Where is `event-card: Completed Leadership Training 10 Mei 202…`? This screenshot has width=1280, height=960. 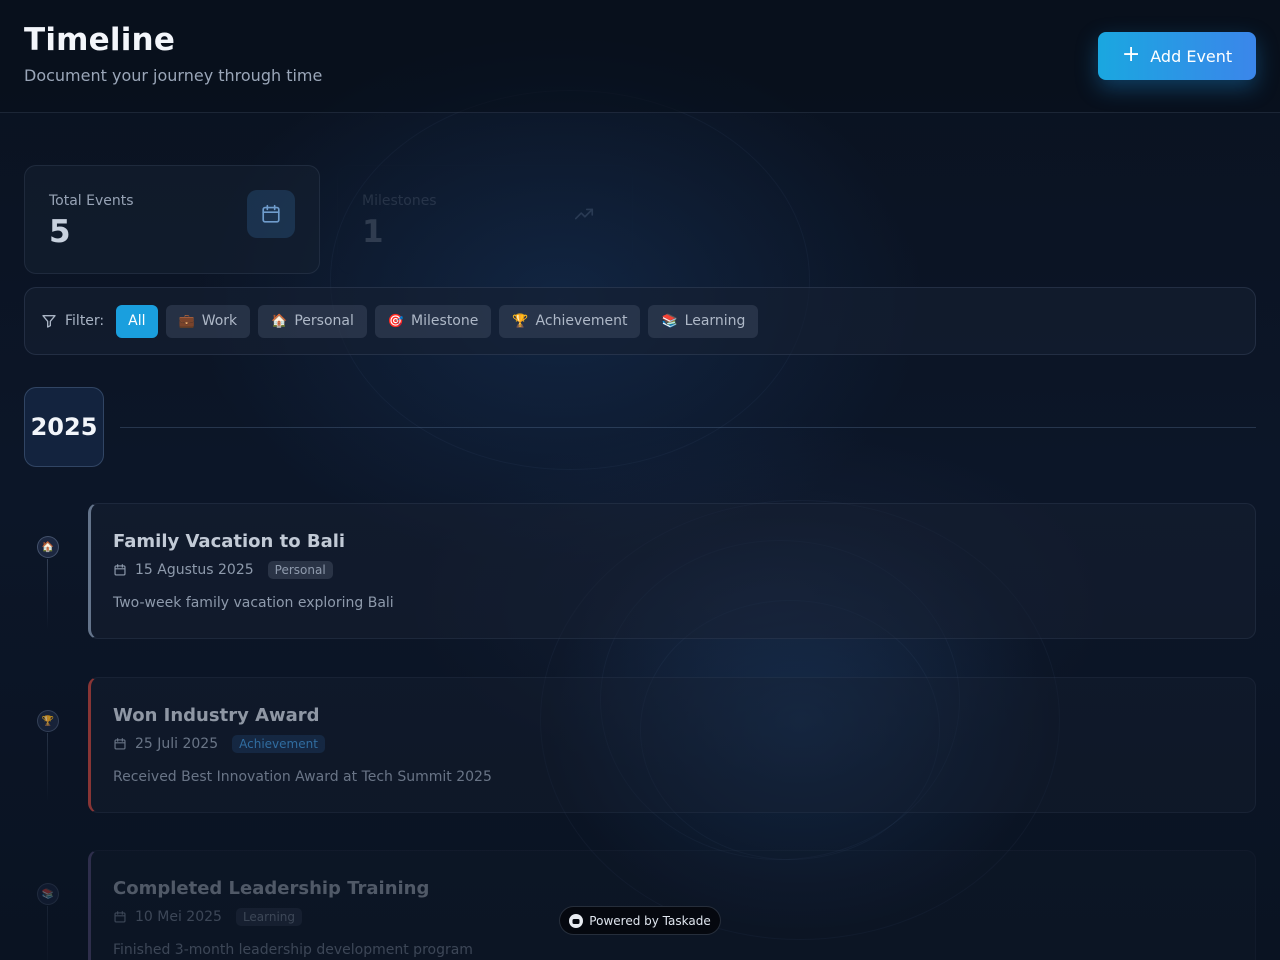 event-card: Completed Leadership Training 10 Mei 202… is located at coordinates (672, 905).